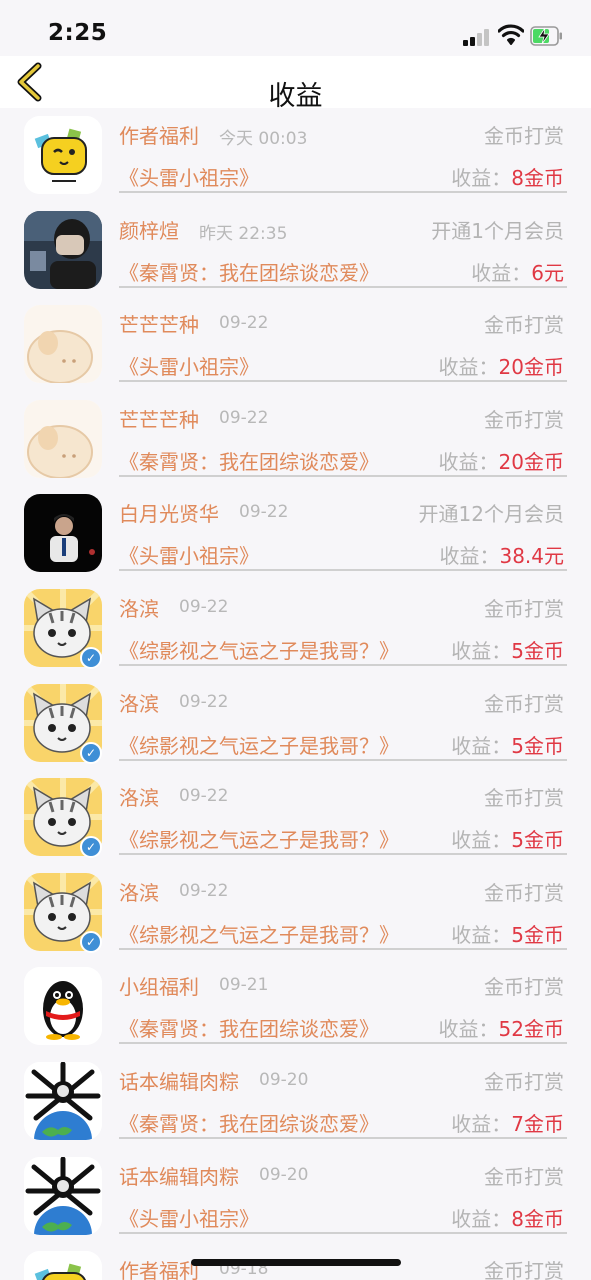 This screenshot has width=591, height=1280. What do you see at coordinates (263, 139) in the screenshot?
I see `earning-time: 今天 00:03` at bounding box center [263, 139].